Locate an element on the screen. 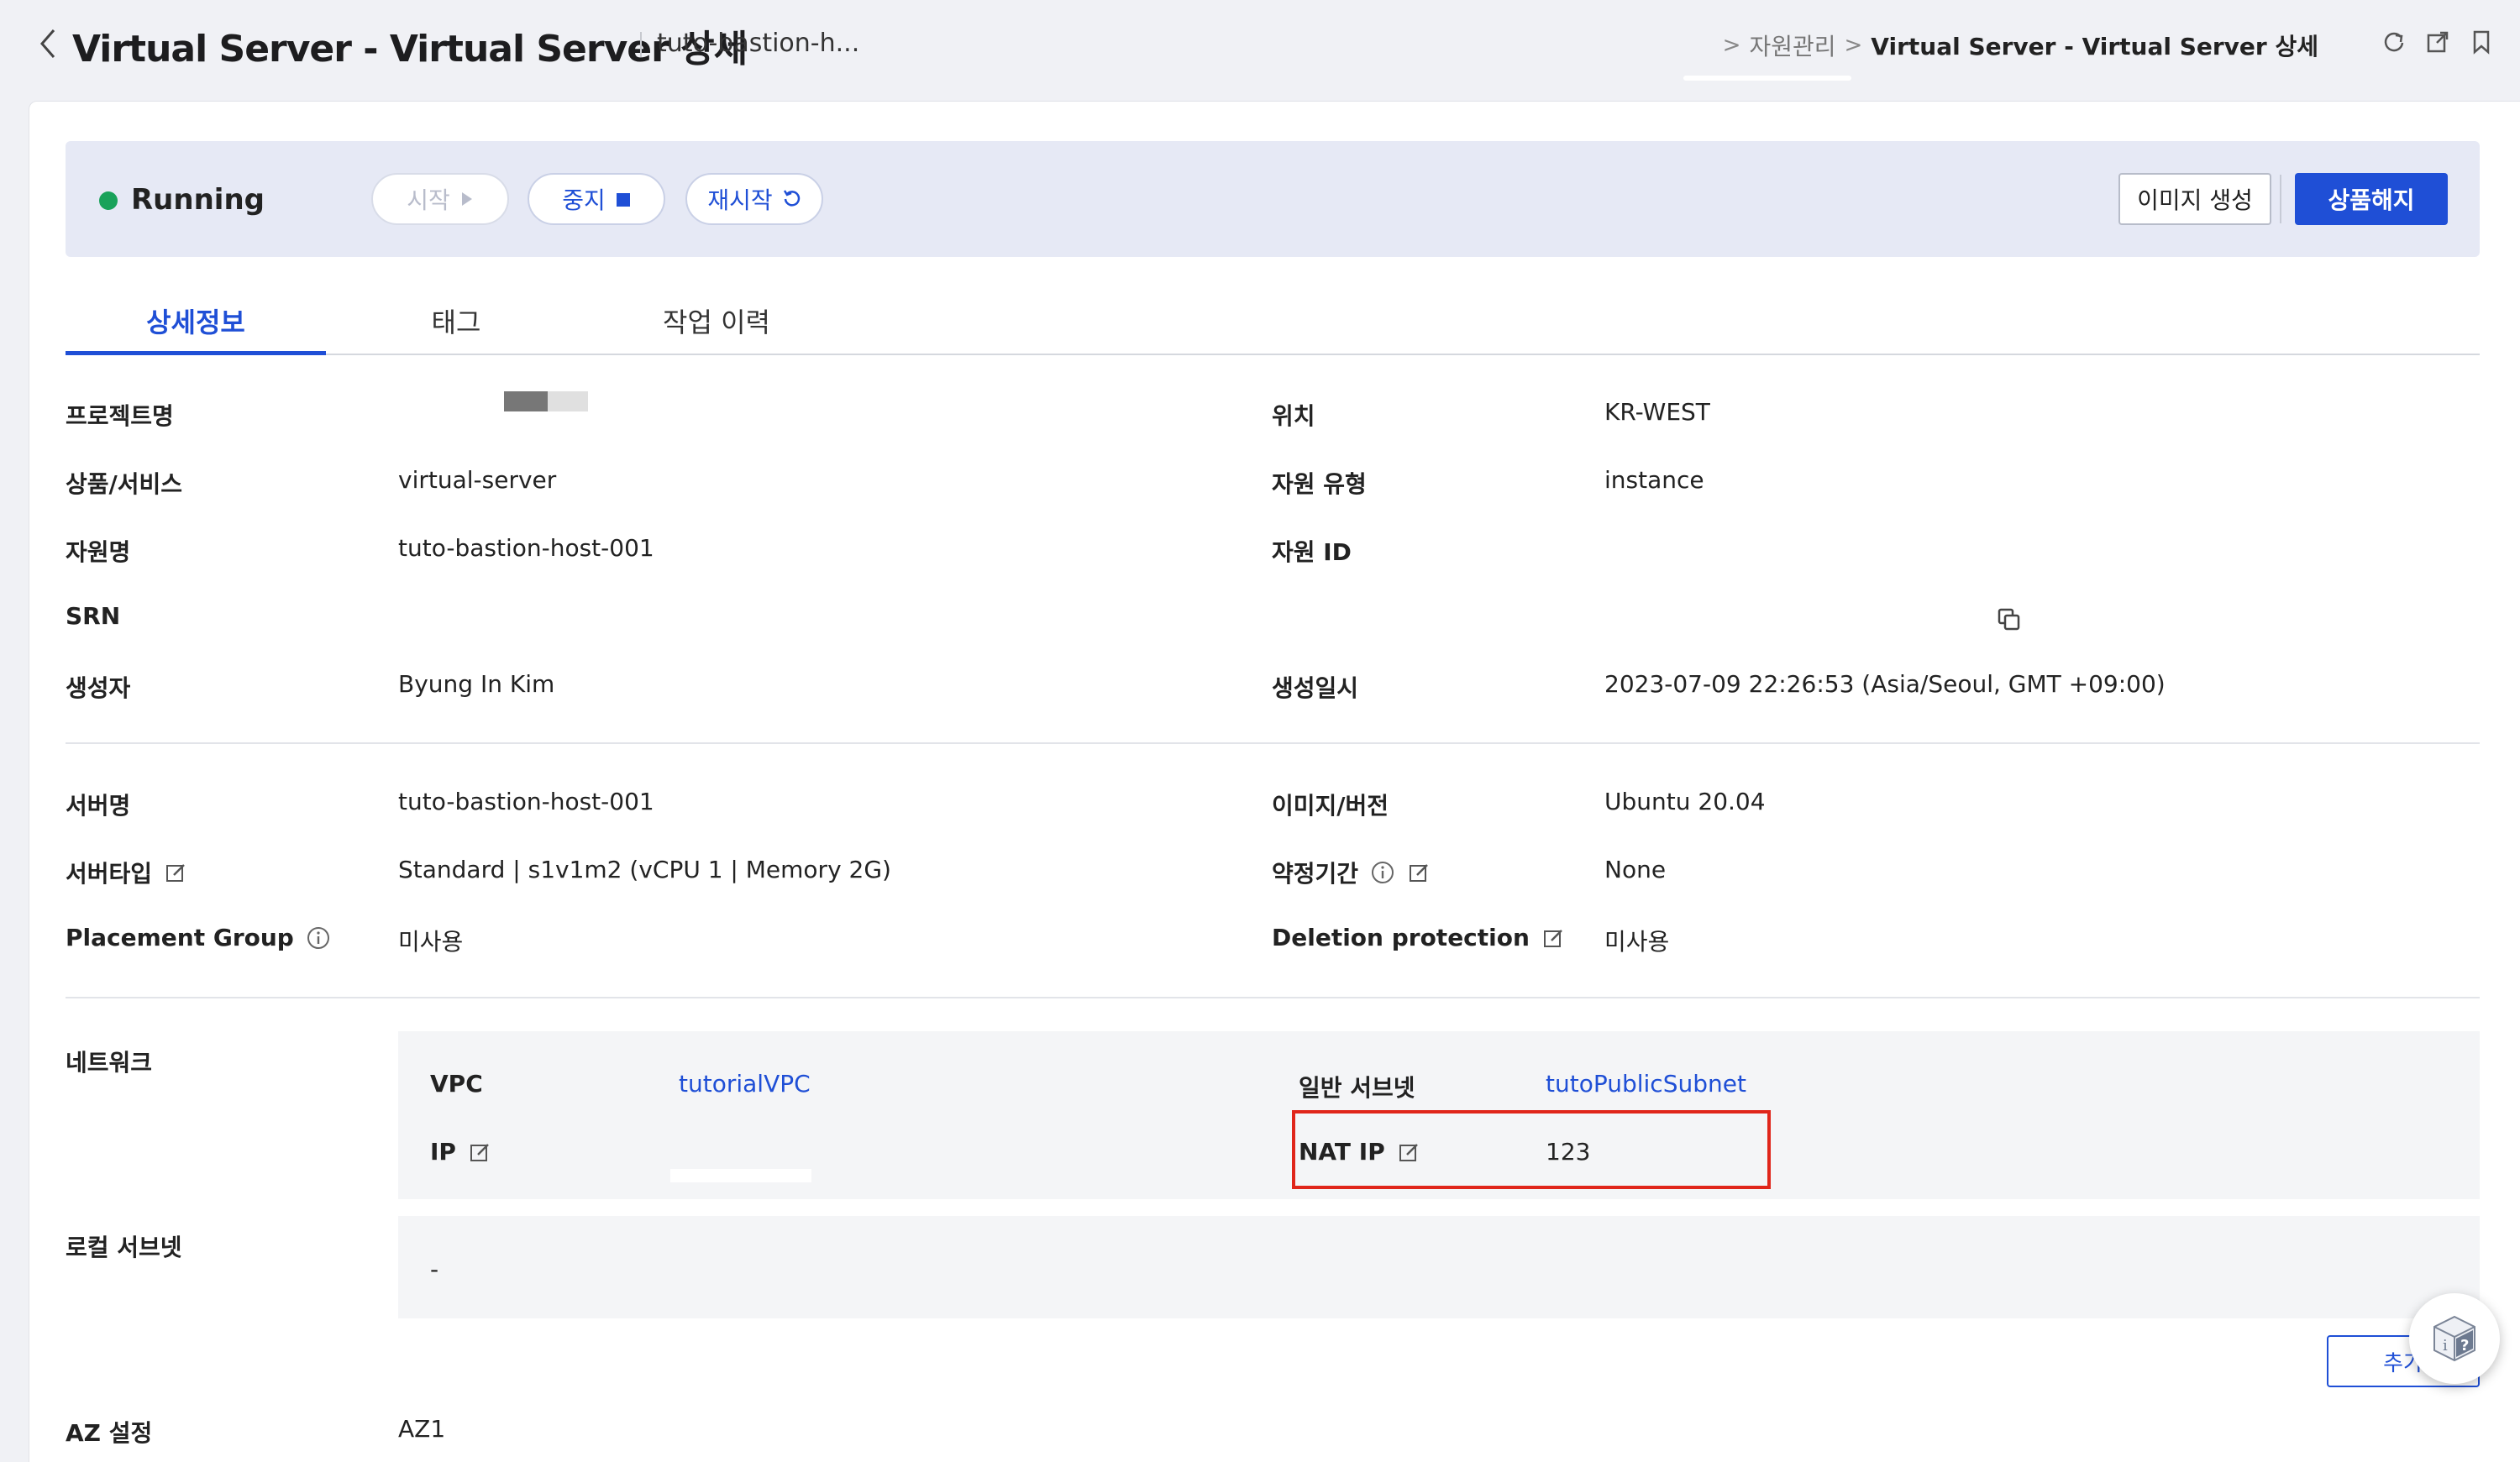 Image resolution: width=2520 pixels, height=1462 pixels. status-running-dot is located at coordinates (108, 200).